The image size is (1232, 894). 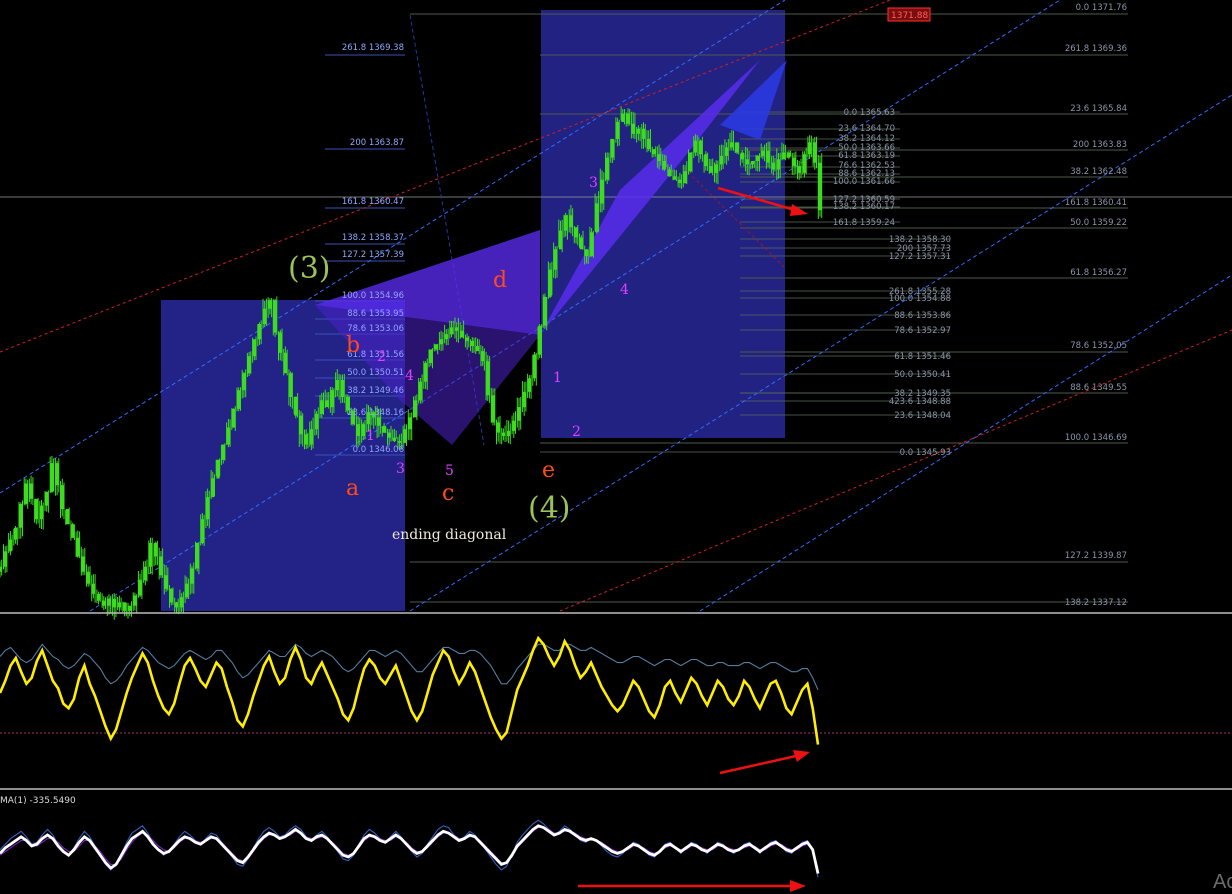 I want to click on fib-label: 138.2 1337.12, so click(x=1096, y=603).